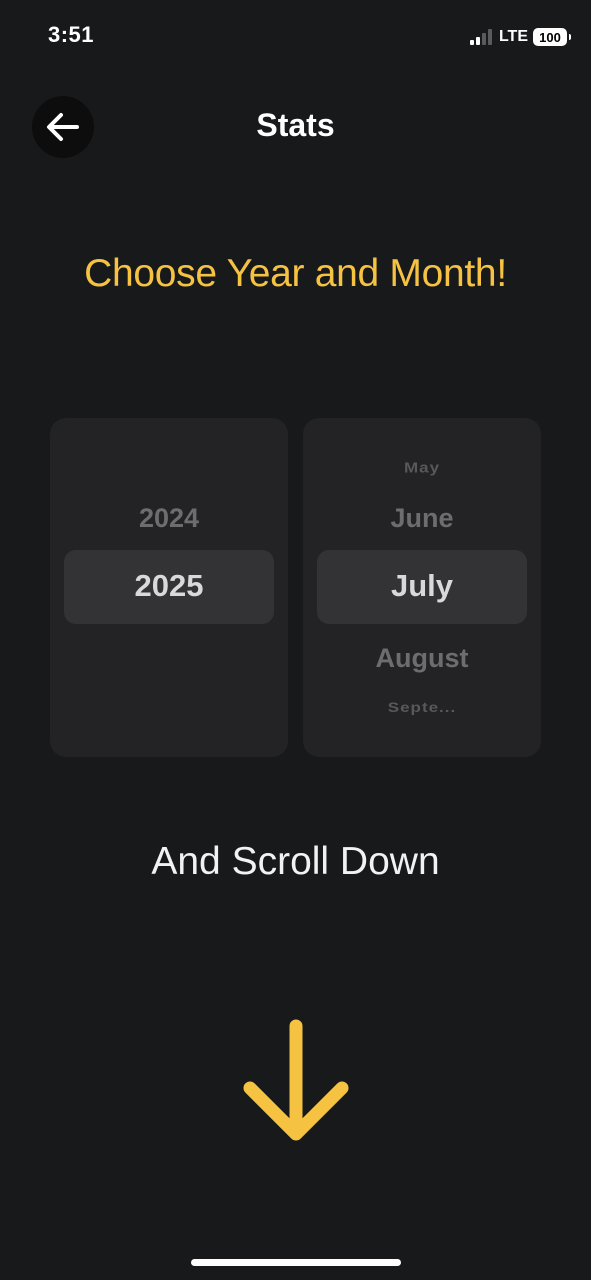  I want to click on month-option-selected: July, so click(422, 586).